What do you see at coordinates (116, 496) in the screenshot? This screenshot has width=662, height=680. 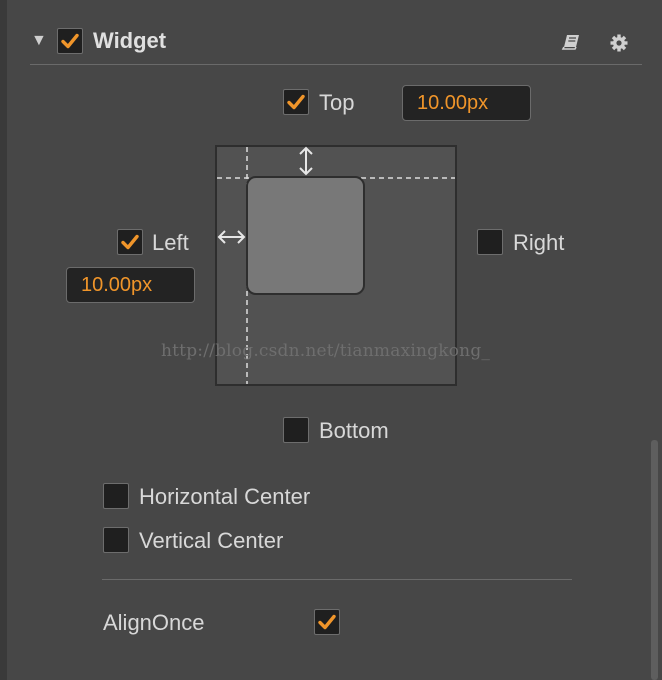 I see `horizontal-center-checkbox` at bounding box center [116, 496].